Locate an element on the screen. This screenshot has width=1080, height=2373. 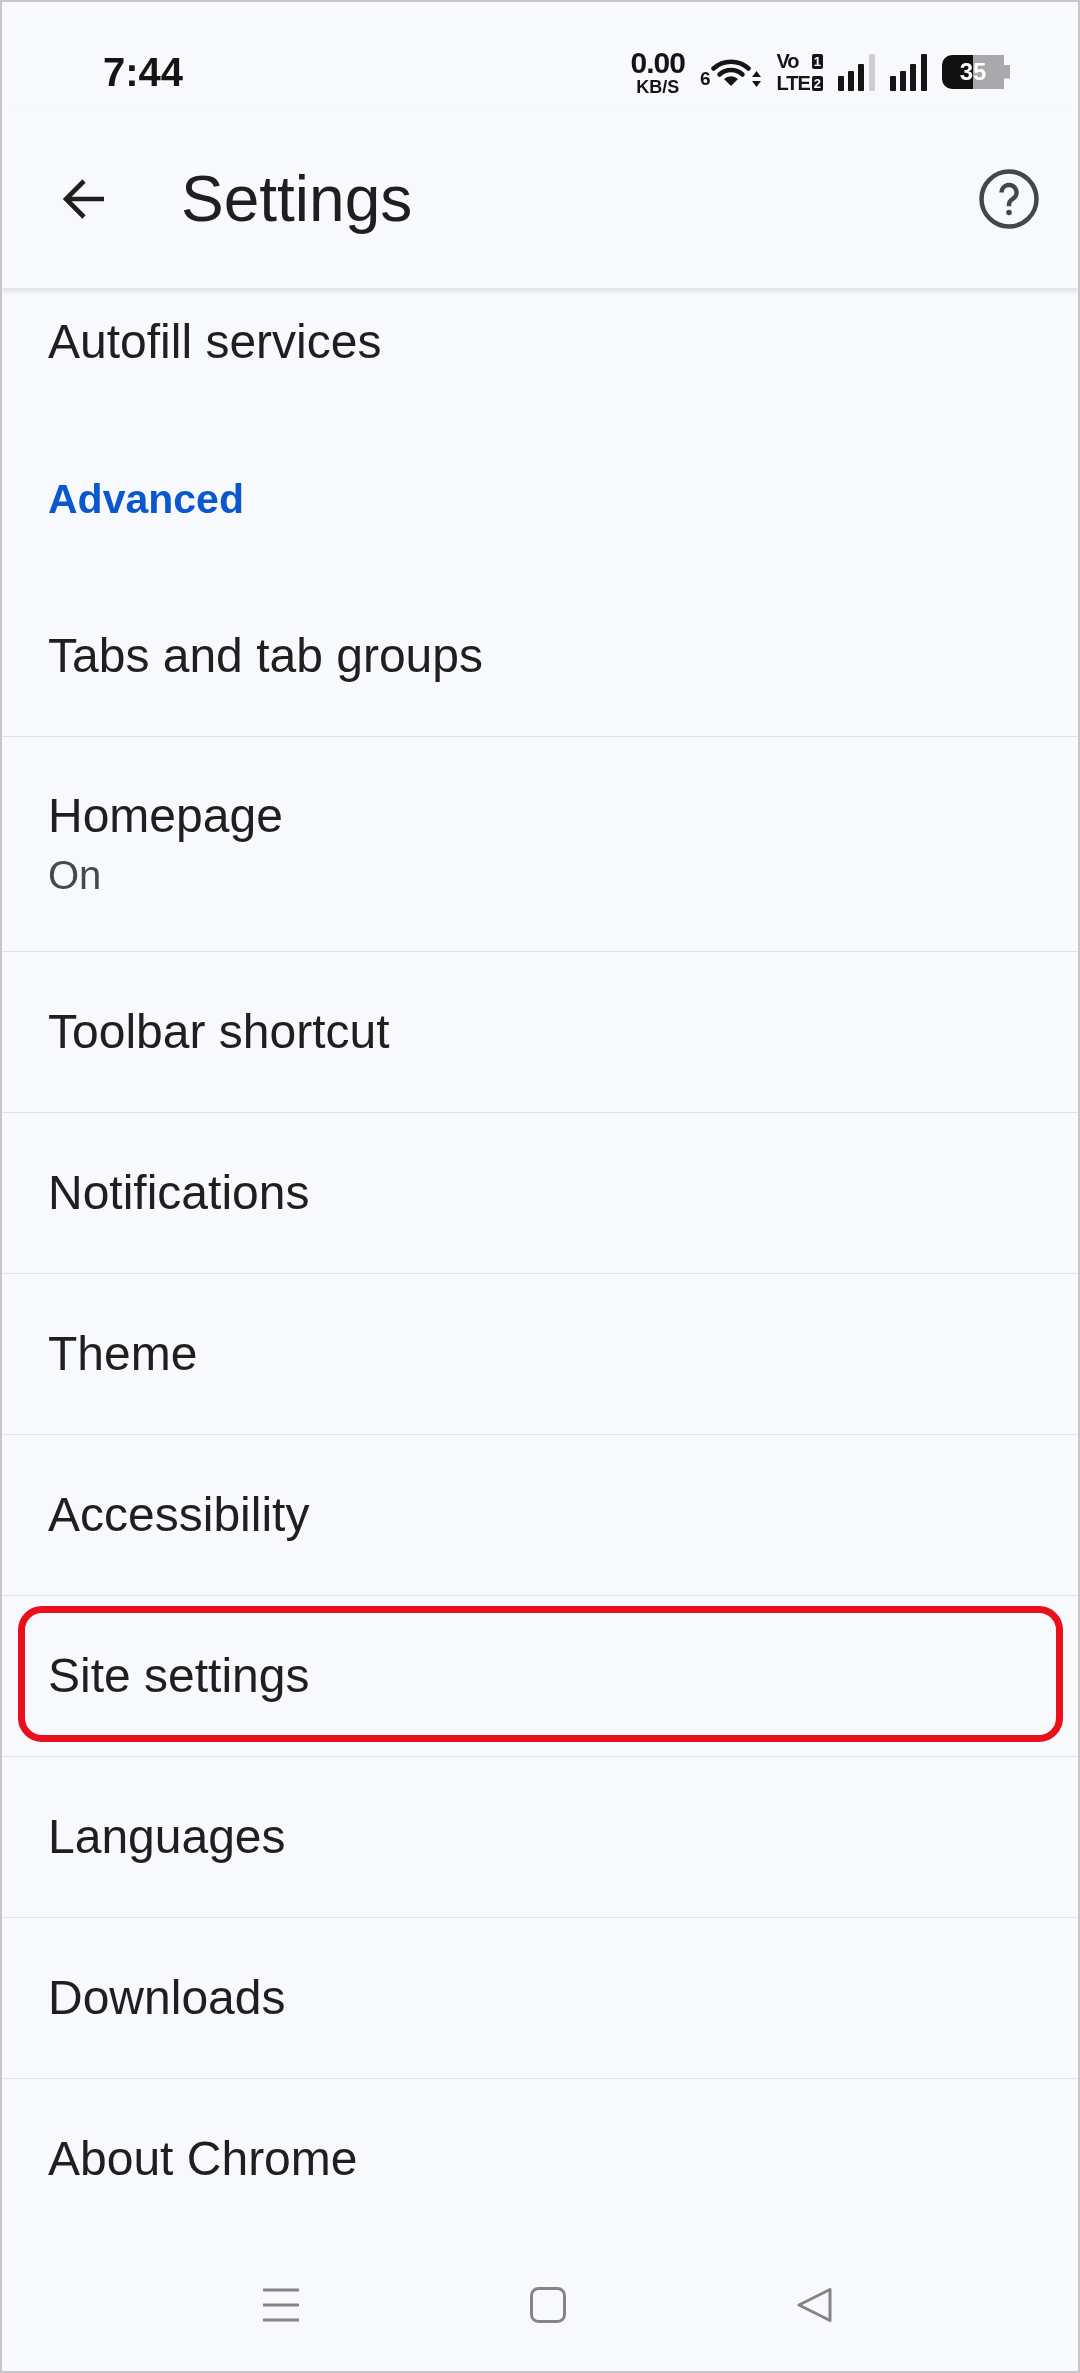
settings-item: Downloads is located at coordinates (540, 1998).